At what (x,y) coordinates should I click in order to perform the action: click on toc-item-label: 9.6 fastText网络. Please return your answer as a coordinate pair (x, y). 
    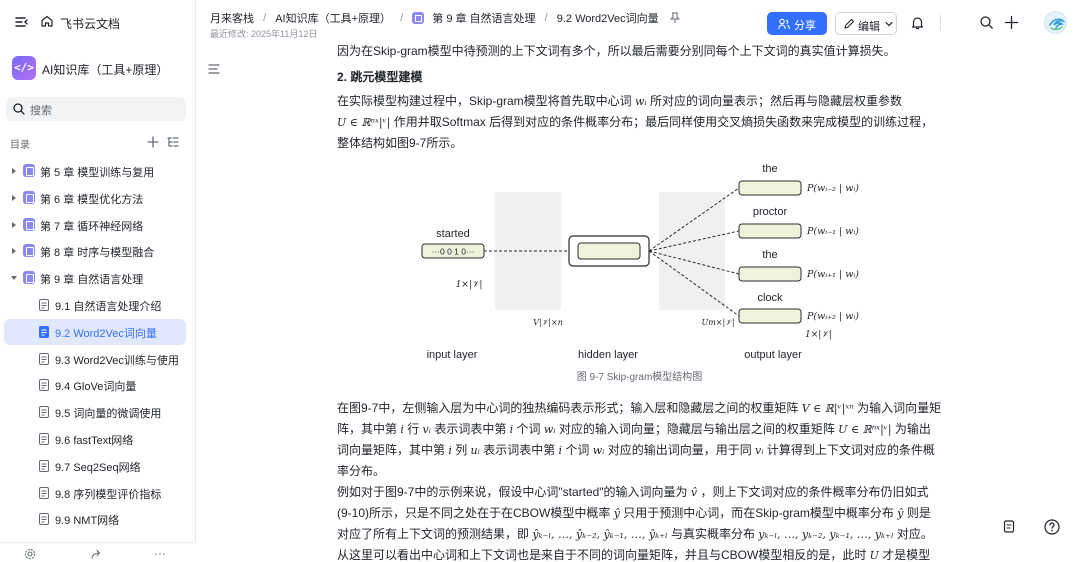
    Looking at the image, I should click on (94, 441).